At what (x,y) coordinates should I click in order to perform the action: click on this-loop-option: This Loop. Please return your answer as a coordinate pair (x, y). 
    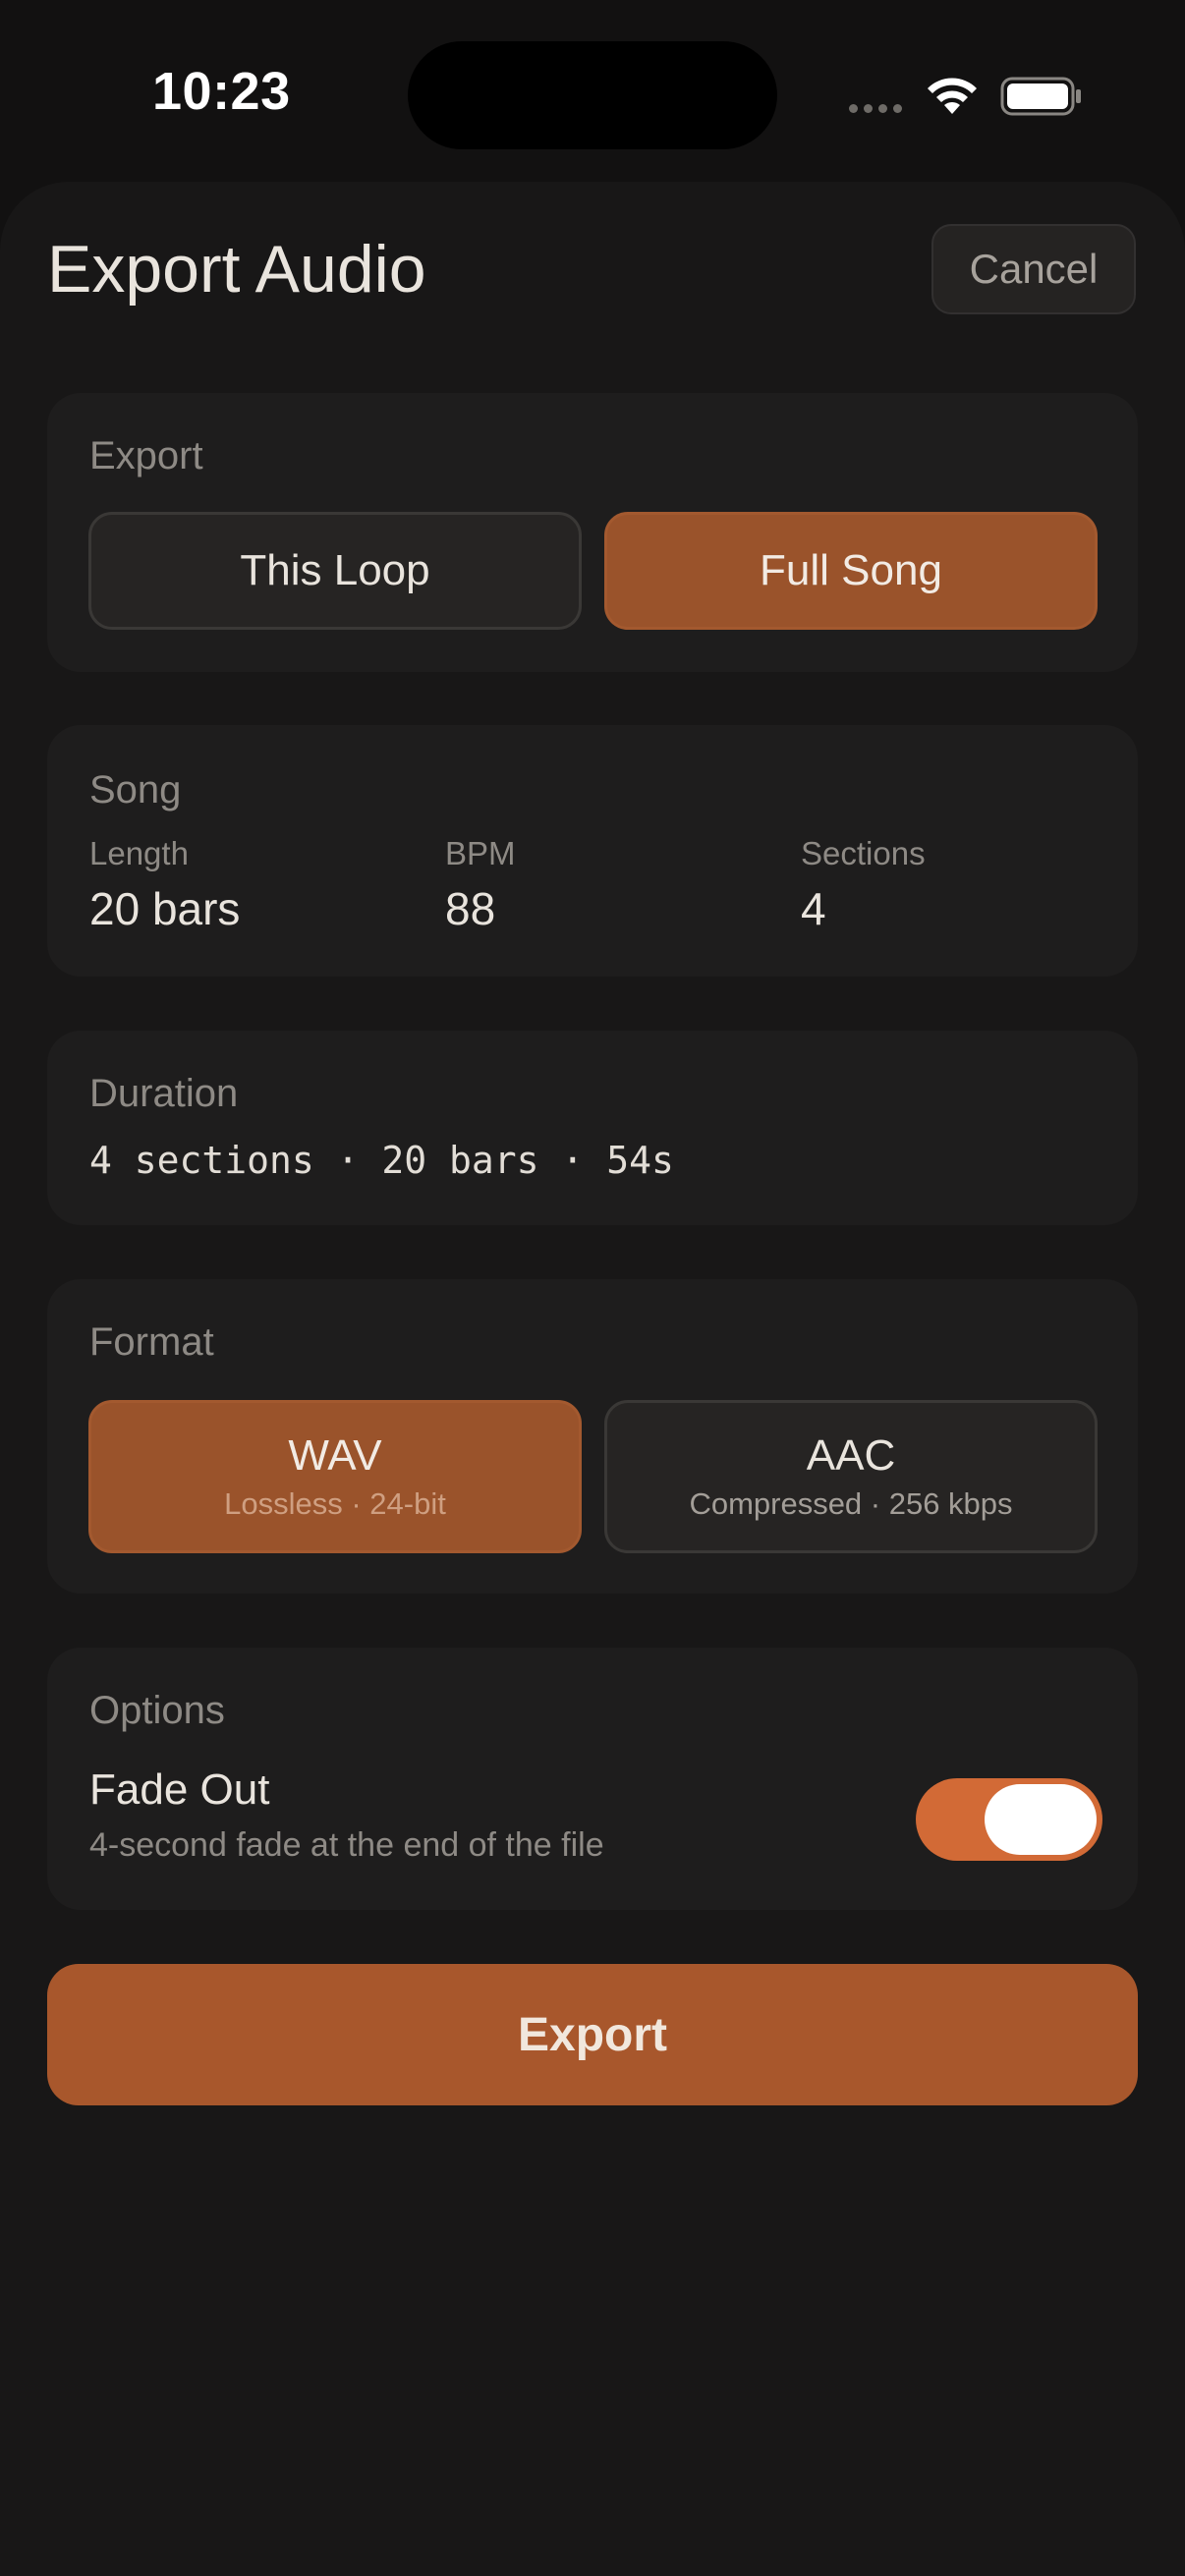
    Looking at the image, I should click on (335, 571).